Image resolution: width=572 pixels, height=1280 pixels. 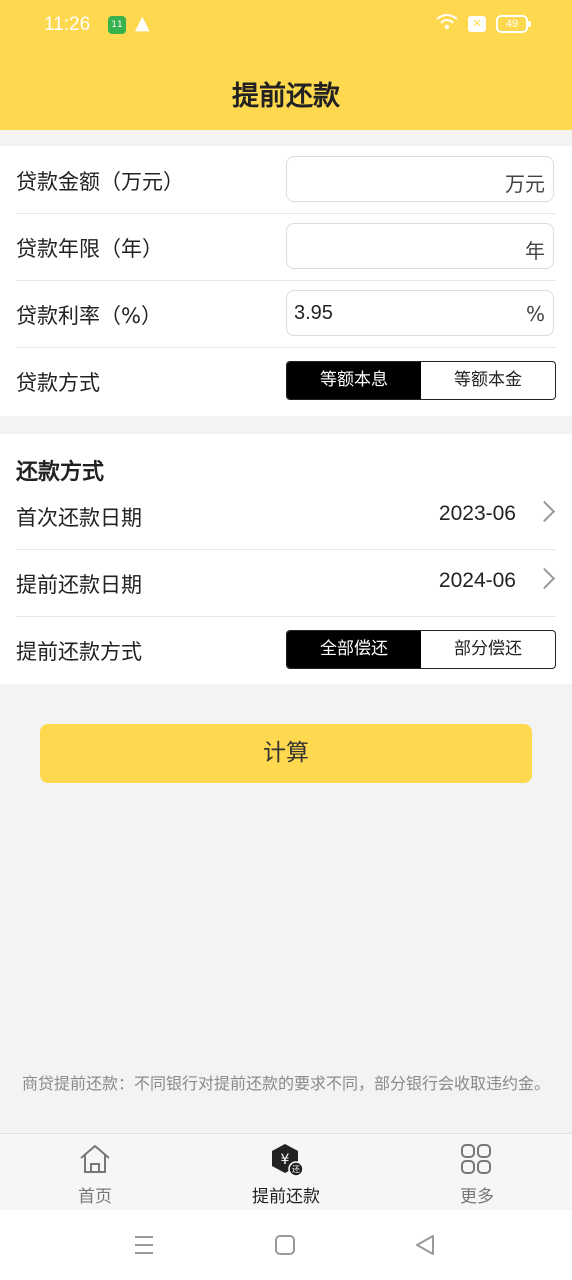 What do you see at coordinates (420, 246) in the screenshot?
I see `loan-years-input: 年` at bounding box center [420, 246].